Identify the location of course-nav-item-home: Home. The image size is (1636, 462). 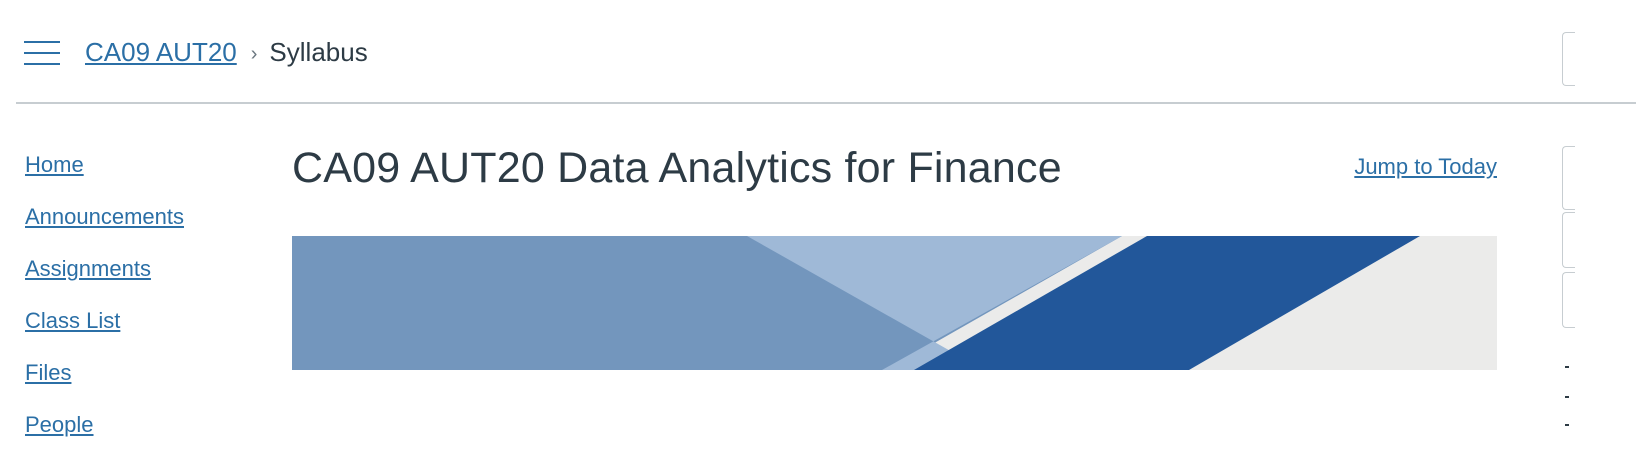
(135, 176).